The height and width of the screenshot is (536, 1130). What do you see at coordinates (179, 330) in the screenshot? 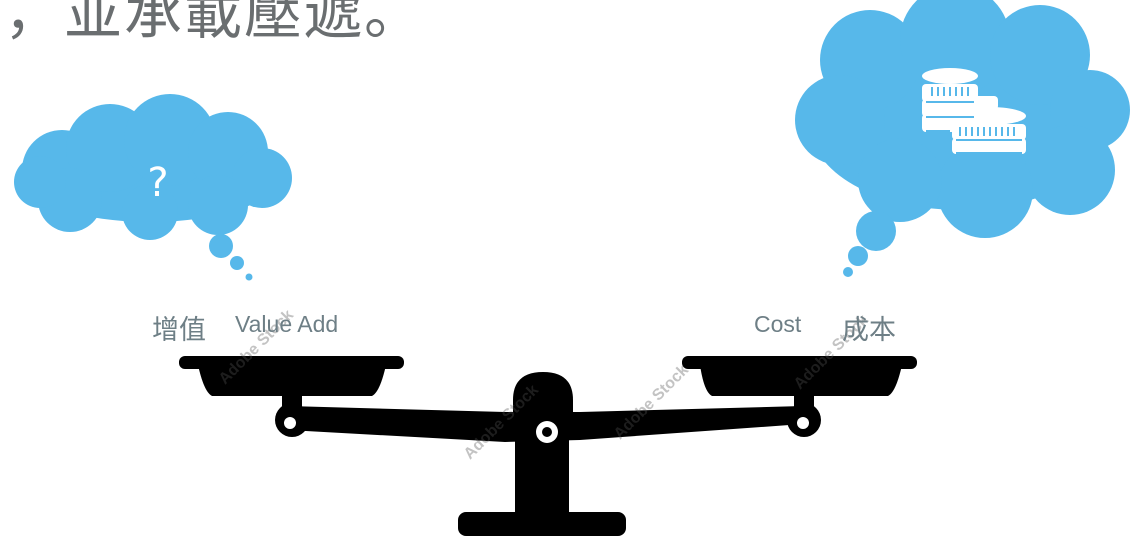
I see `label-value-add-cn: 增值` at bounding box center [179, 330].